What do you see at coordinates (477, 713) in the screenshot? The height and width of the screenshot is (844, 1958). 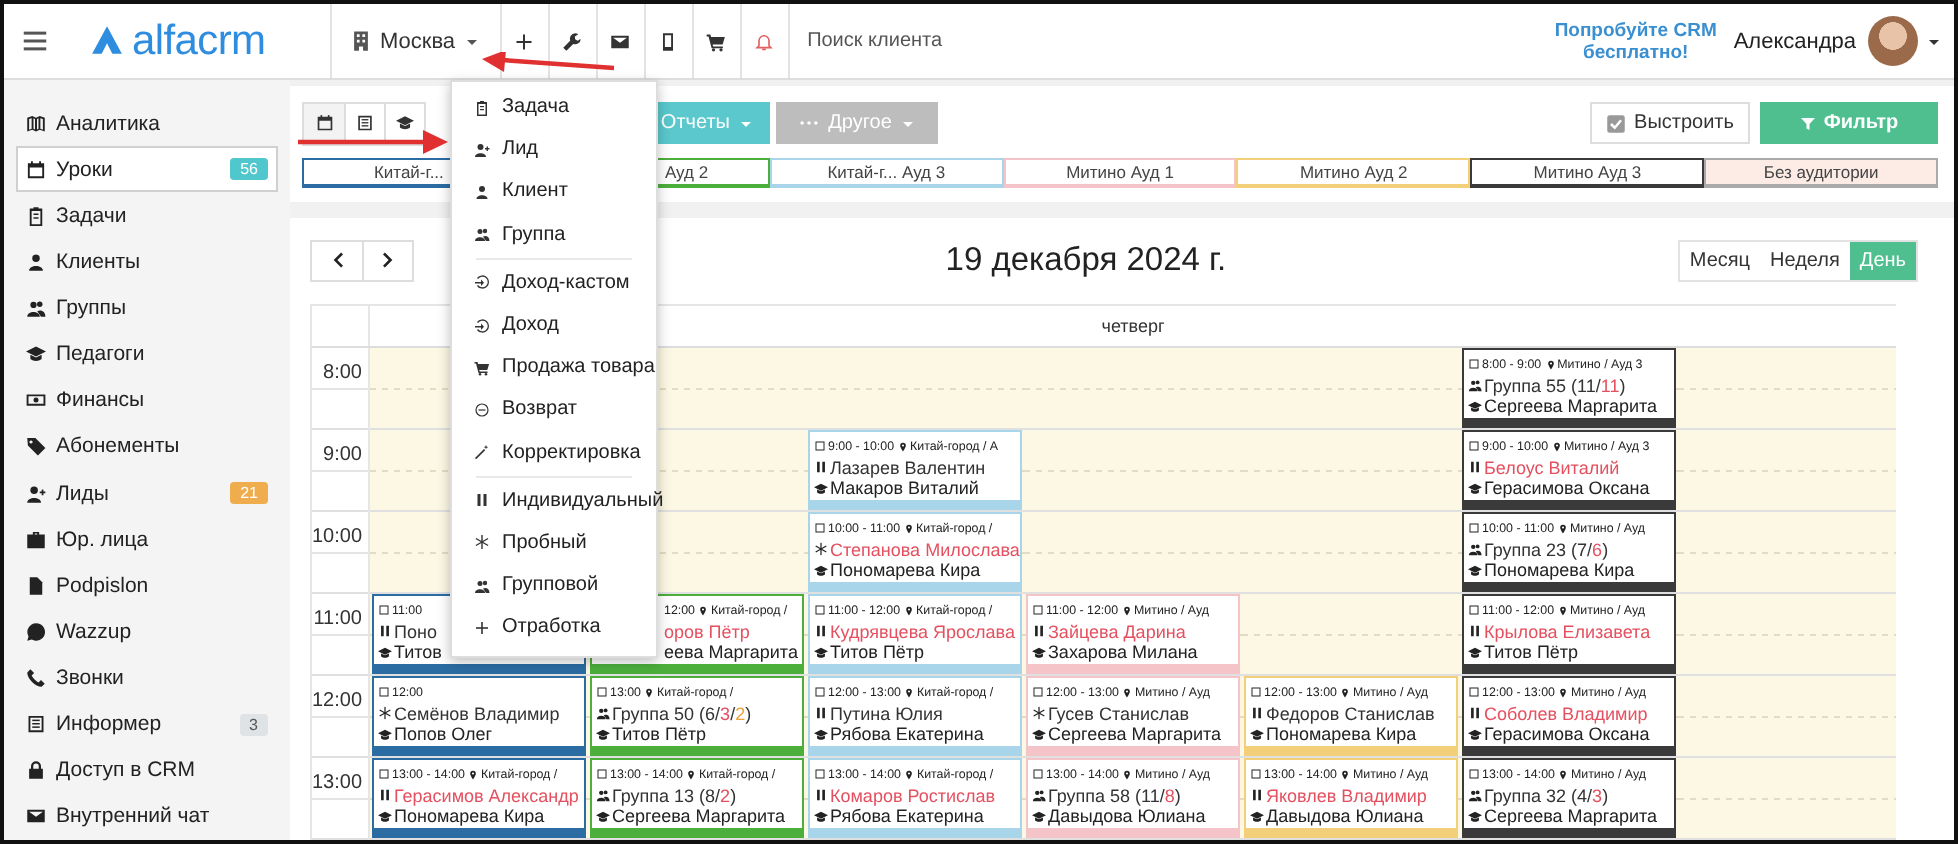 I see `student-name: Семёнов Владимир` at bounding box center [477, 713].